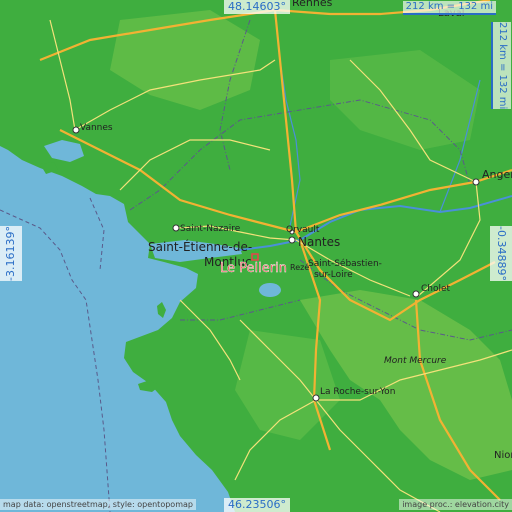  What do you see at coordinates (455, 504) in the screenshot?
I see `processing-credit: image proc.: elevation.city` at bounding box center [455, 504].